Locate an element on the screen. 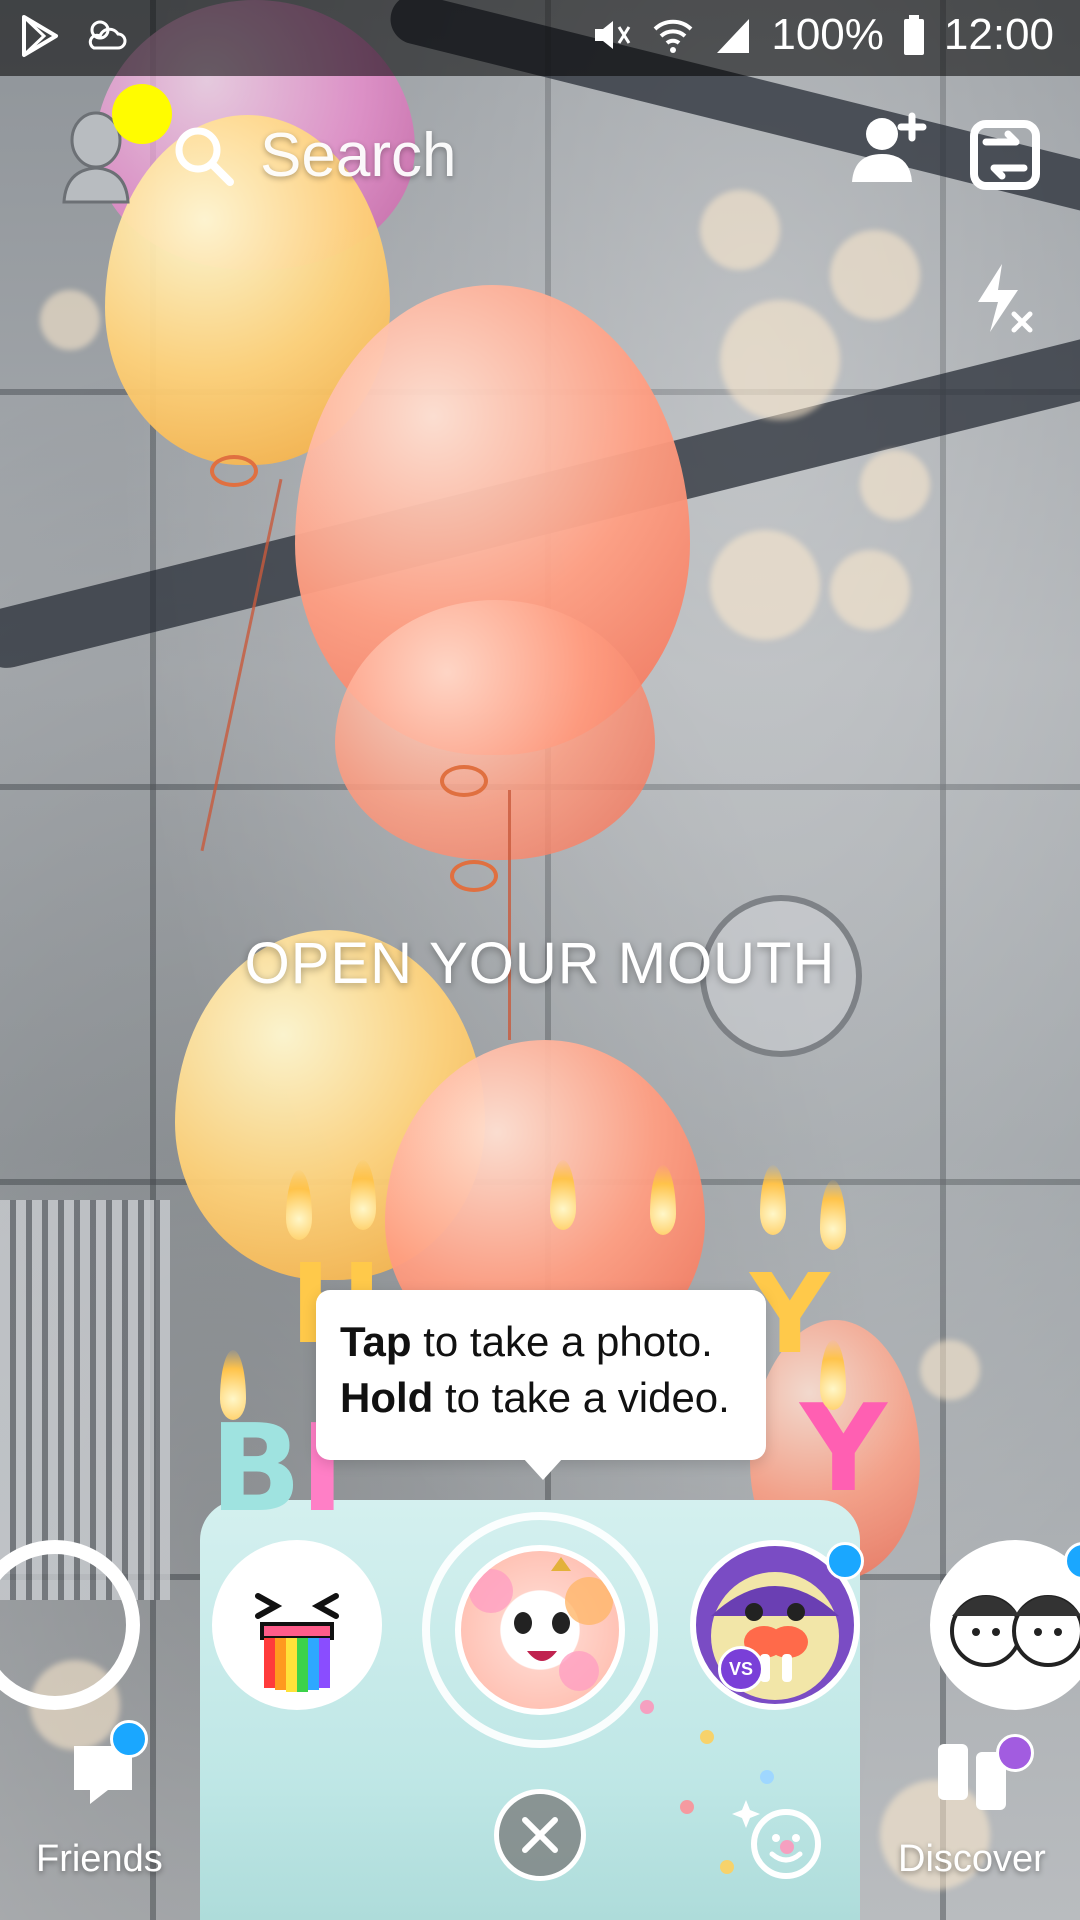  lens-rainbow is located at coordinates (297, 1625).